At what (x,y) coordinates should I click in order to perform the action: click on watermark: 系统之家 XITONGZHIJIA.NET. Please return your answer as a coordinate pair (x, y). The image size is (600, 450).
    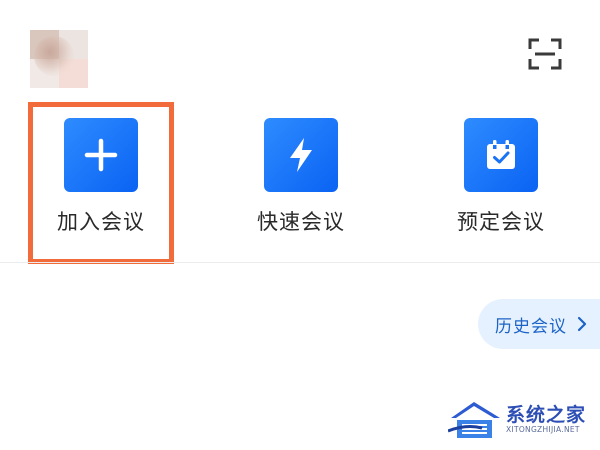
    Looking at the image, I should click on (522, 421).